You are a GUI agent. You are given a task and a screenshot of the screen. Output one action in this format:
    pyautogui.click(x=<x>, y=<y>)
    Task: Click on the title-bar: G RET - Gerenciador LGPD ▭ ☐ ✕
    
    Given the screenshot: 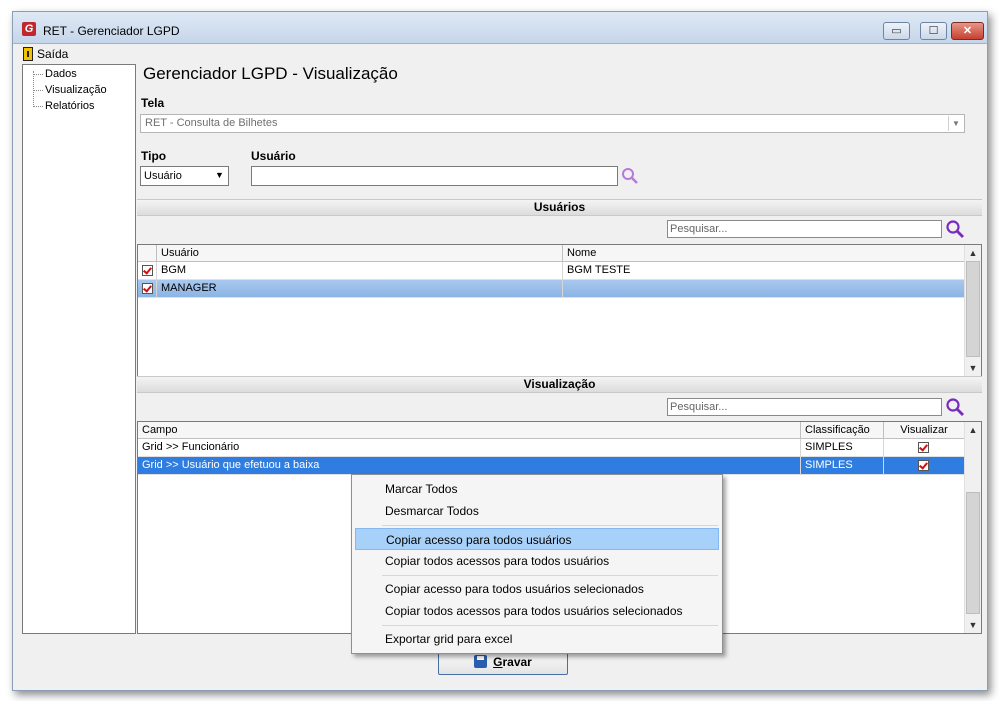 What is the action you would take?
    pyautogui.click(x=500, y=28)
    